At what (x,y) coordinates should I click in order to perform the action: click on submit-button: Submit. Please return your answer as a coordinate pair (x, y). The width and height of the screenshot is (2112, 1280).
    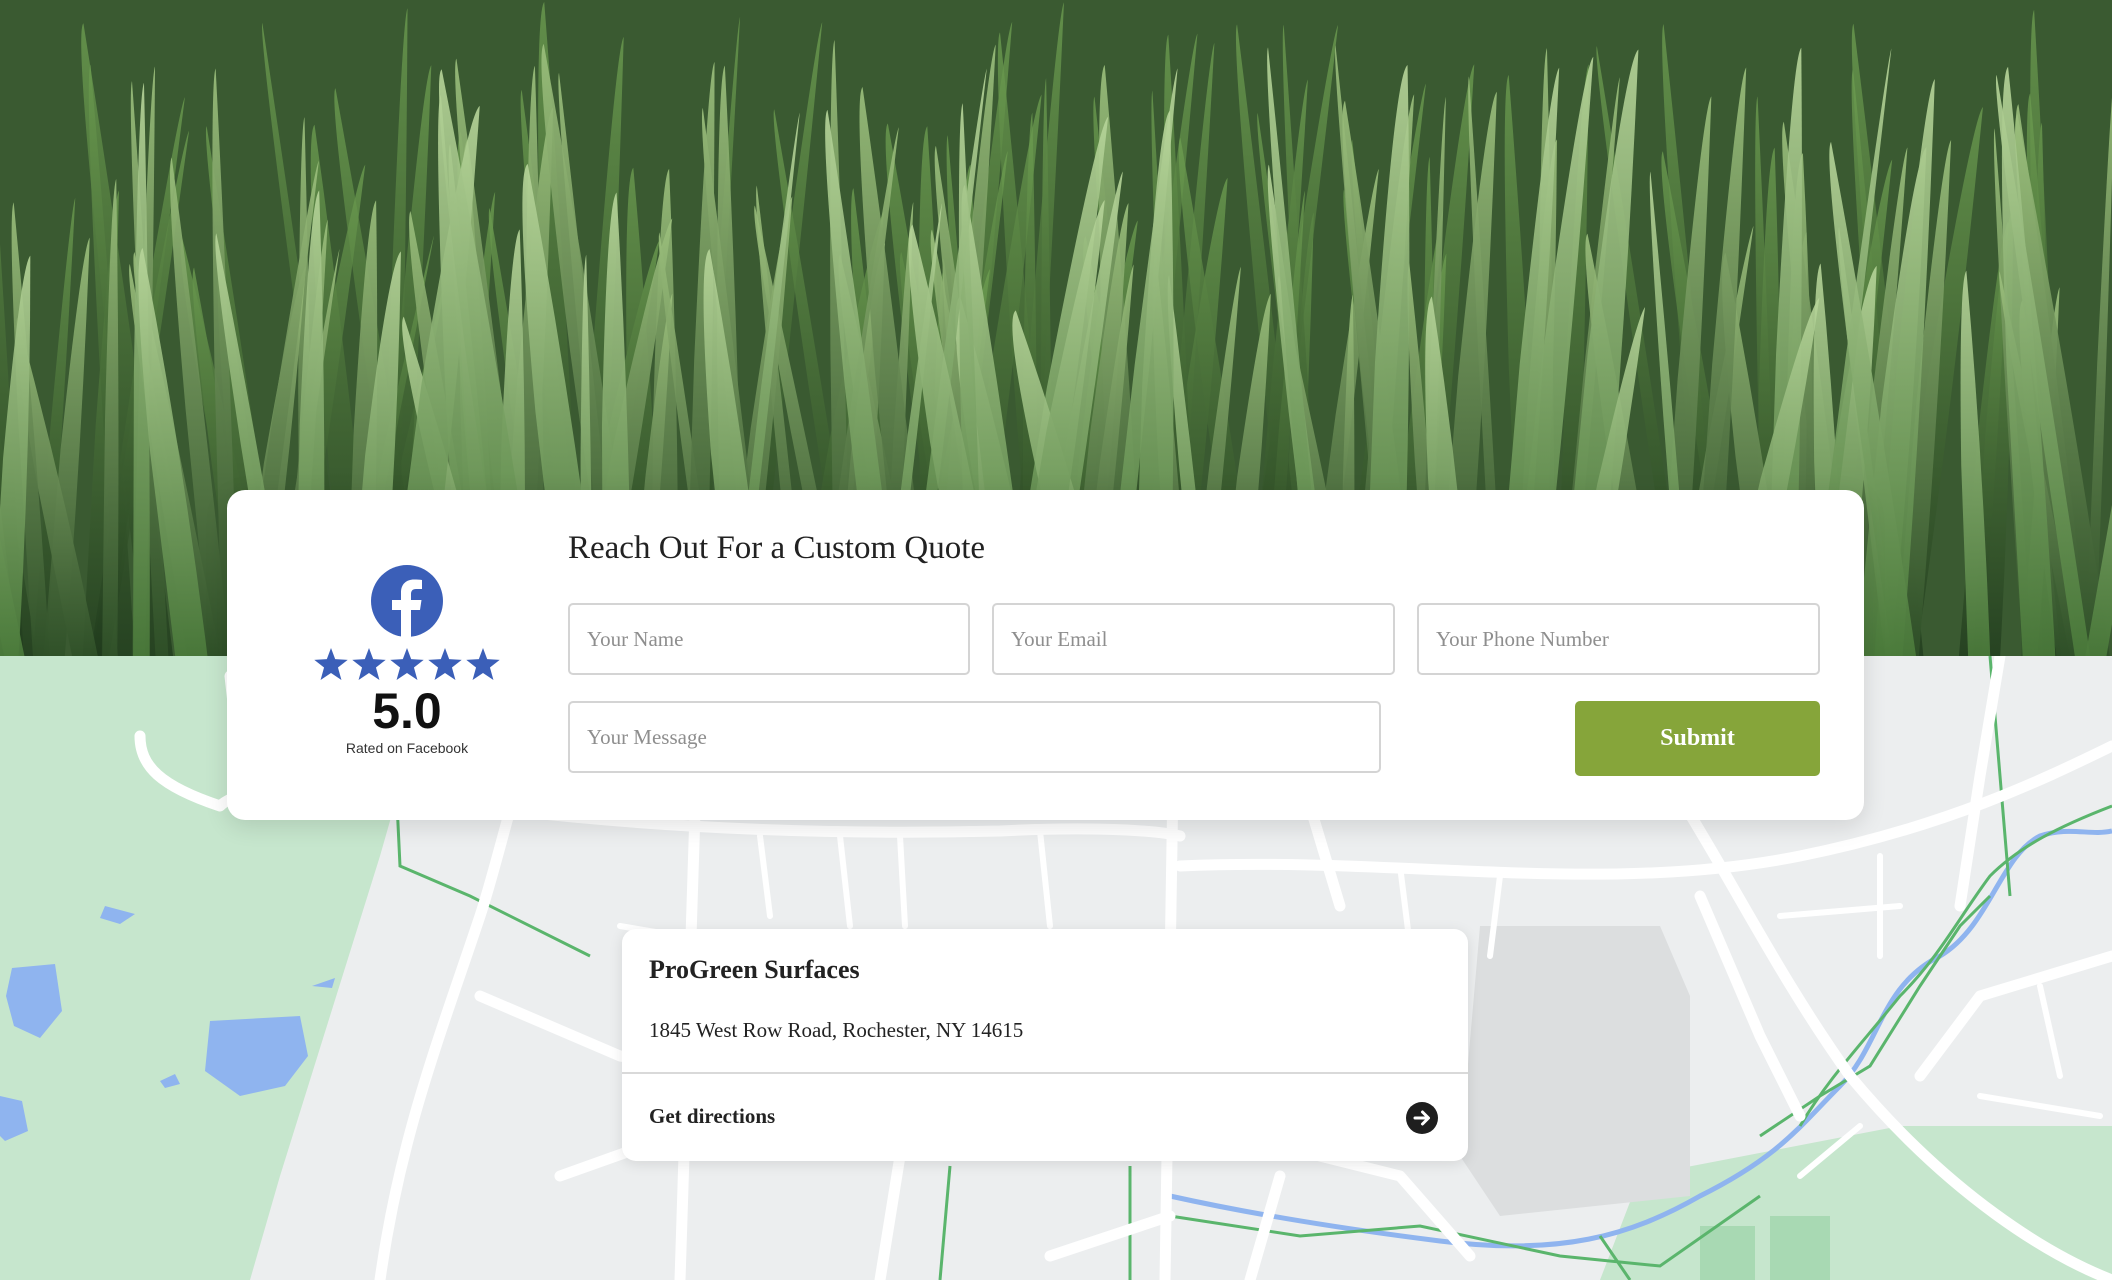
    Looking at the image, I should click on (1697, 738).